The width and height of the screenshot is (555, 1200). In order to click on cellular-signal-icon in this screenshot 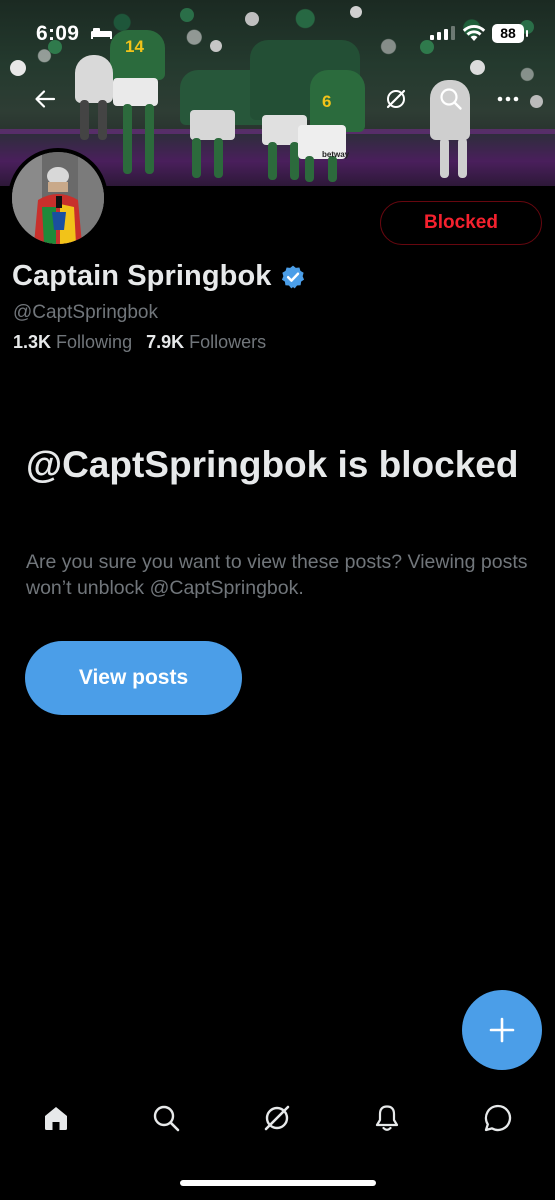, I will do `click(442, 33)`.